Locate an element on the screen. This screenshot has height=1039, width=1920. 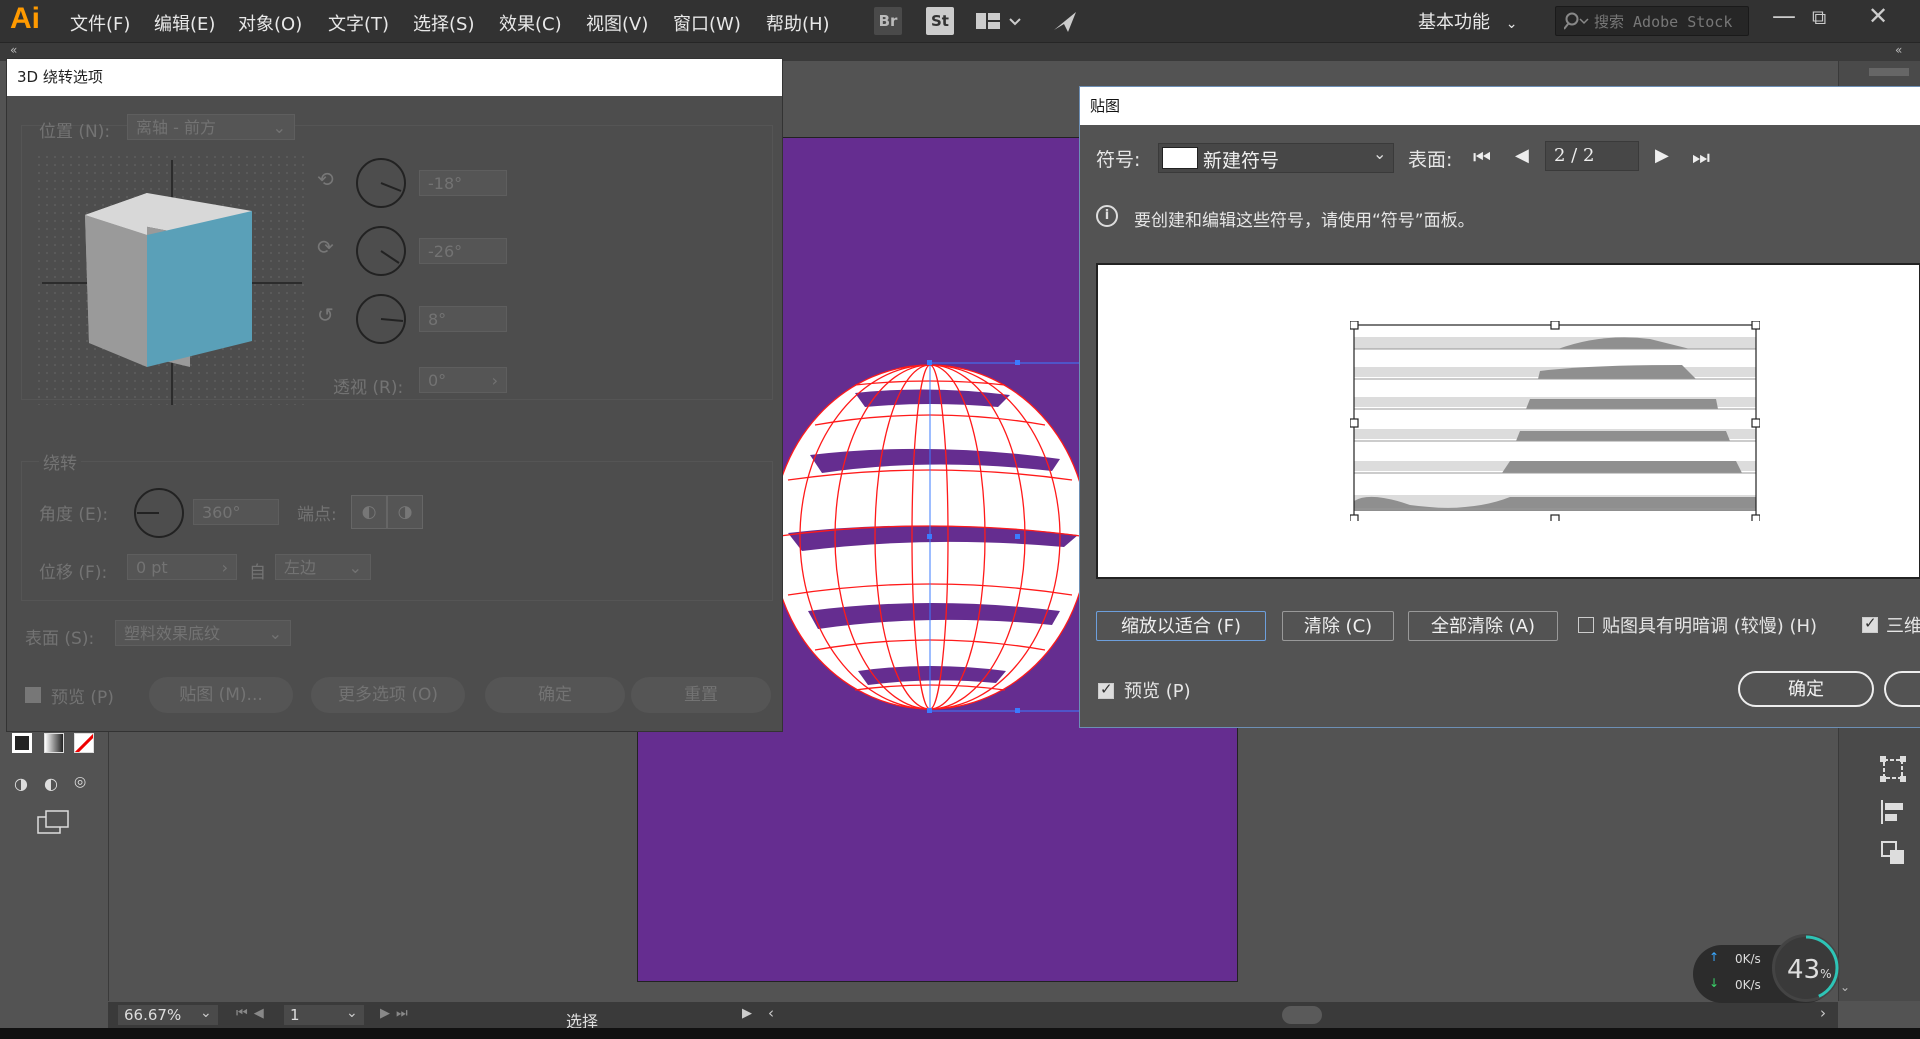
menu-select: 选择(S) is located at coordinates (443, 23).